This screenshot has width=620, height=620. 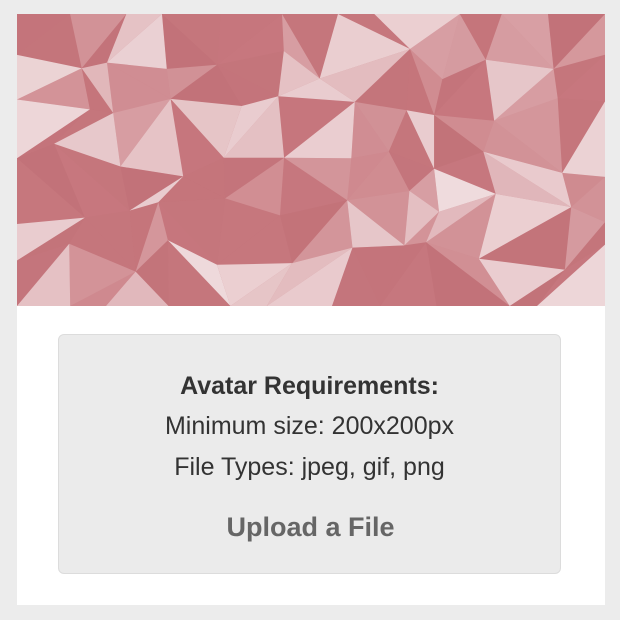 What do you see at coordinates (309, 386) in the screenshot?
I see `requirements-title: Avatar Requirements:` at bounding box center [309, 386].